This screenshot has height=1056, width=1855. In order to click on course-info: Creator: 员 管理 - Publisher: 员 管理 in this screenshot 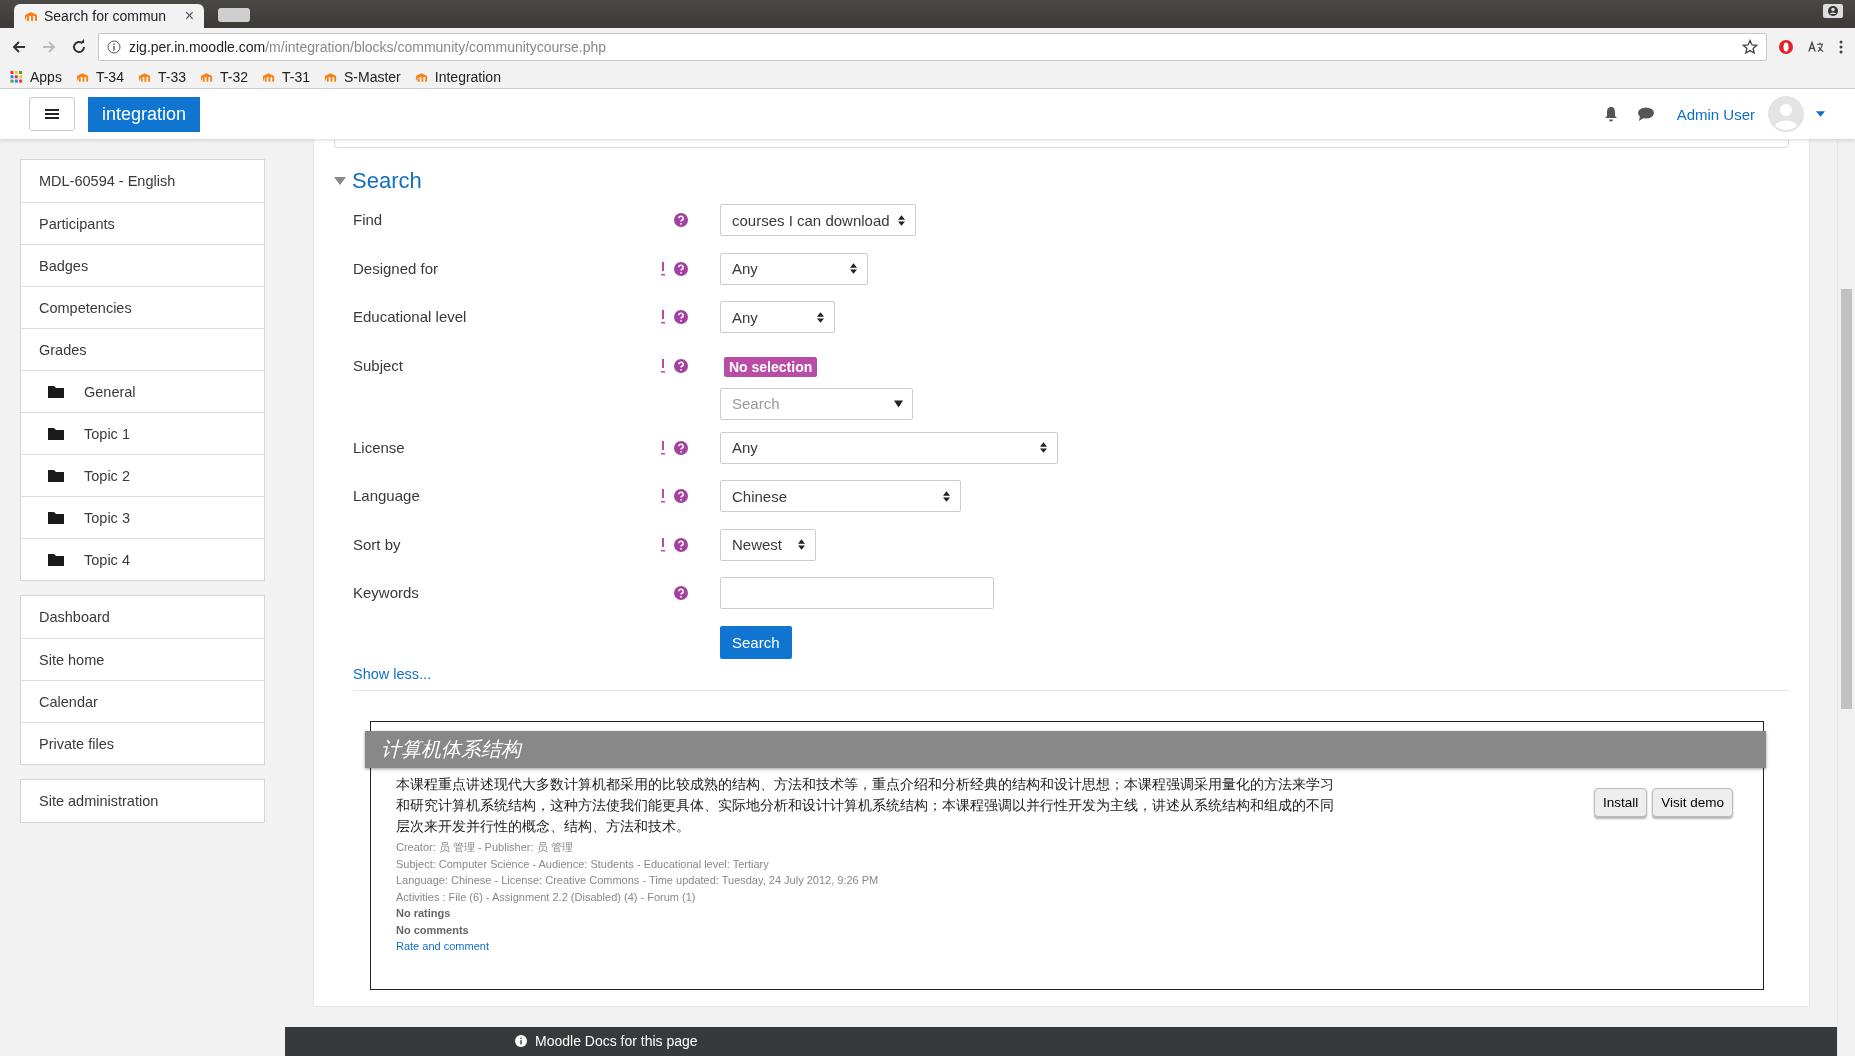, I will do `click(485, 847)`.